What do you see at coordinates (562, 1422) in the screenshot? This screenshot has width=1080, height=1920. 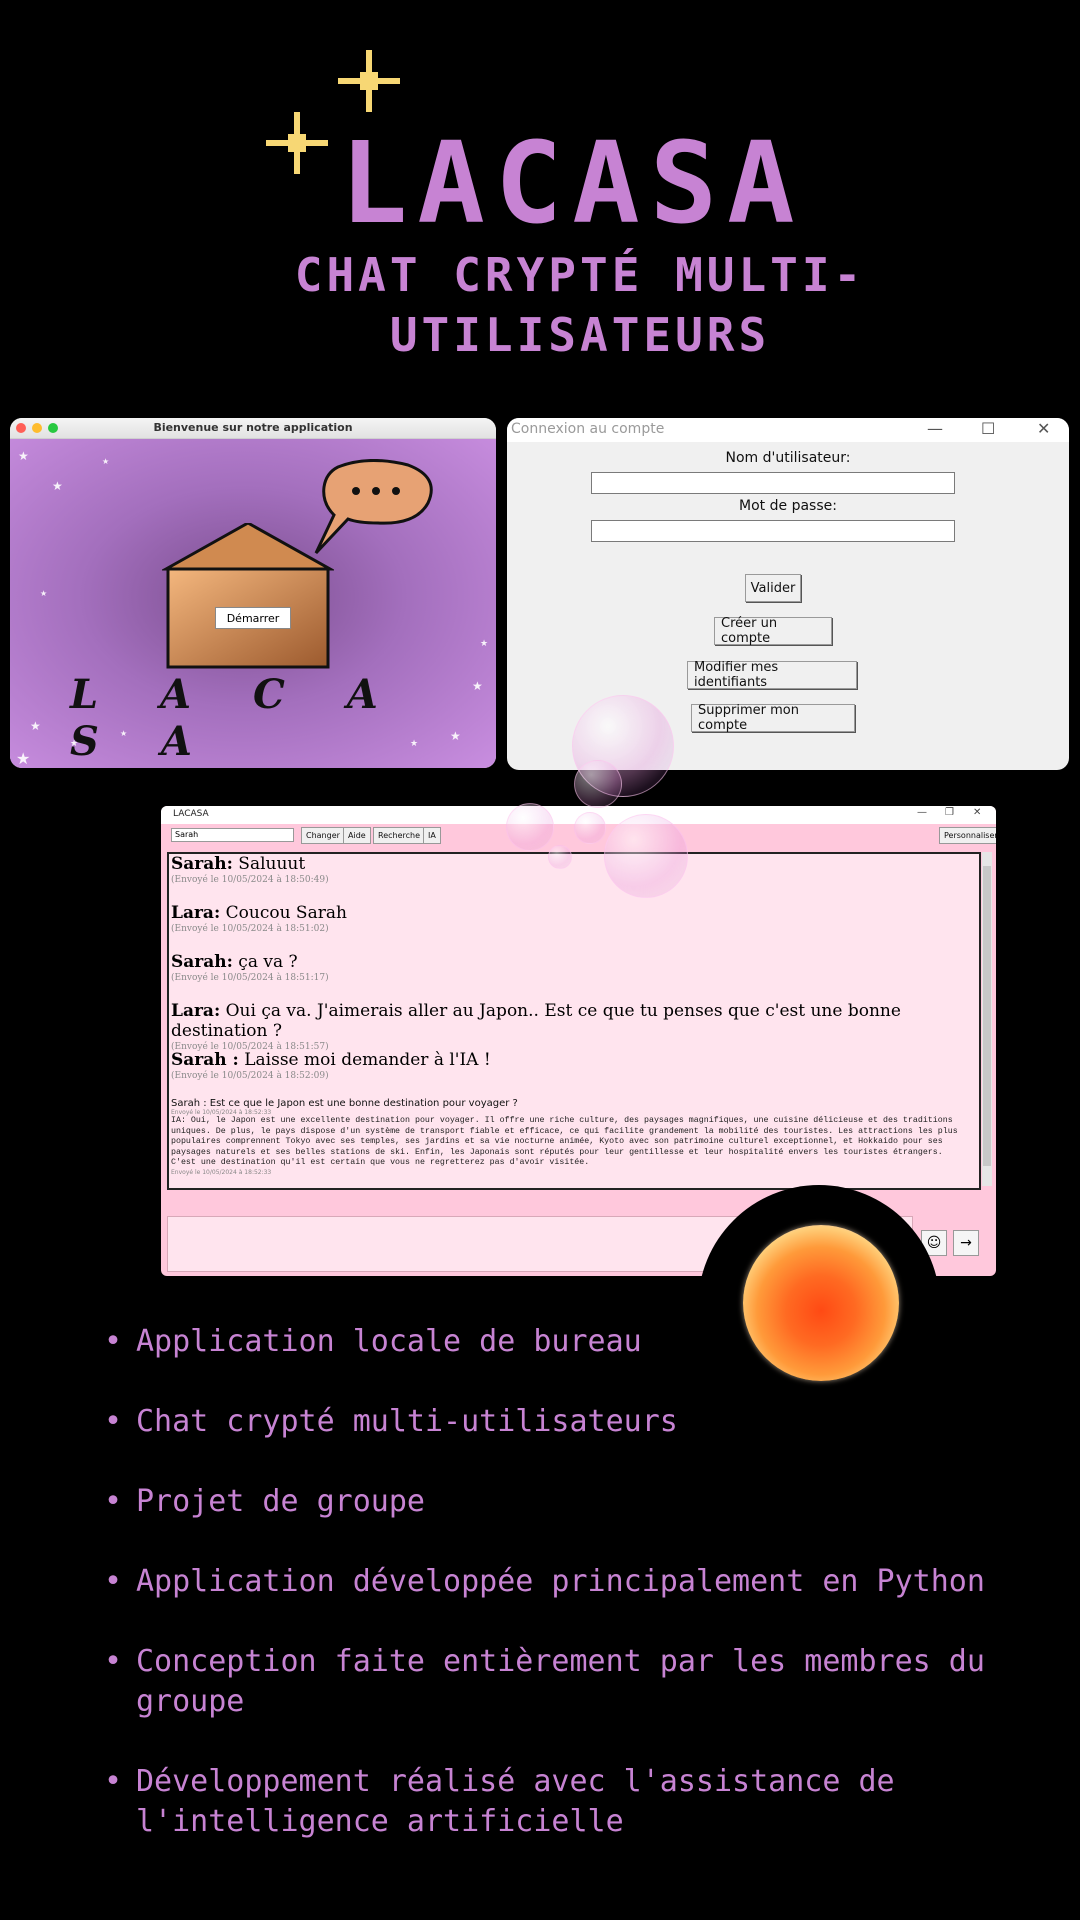 I see `feature-item: Chat crypté multi-utilisateurs` at bounding box center [562, 1422].